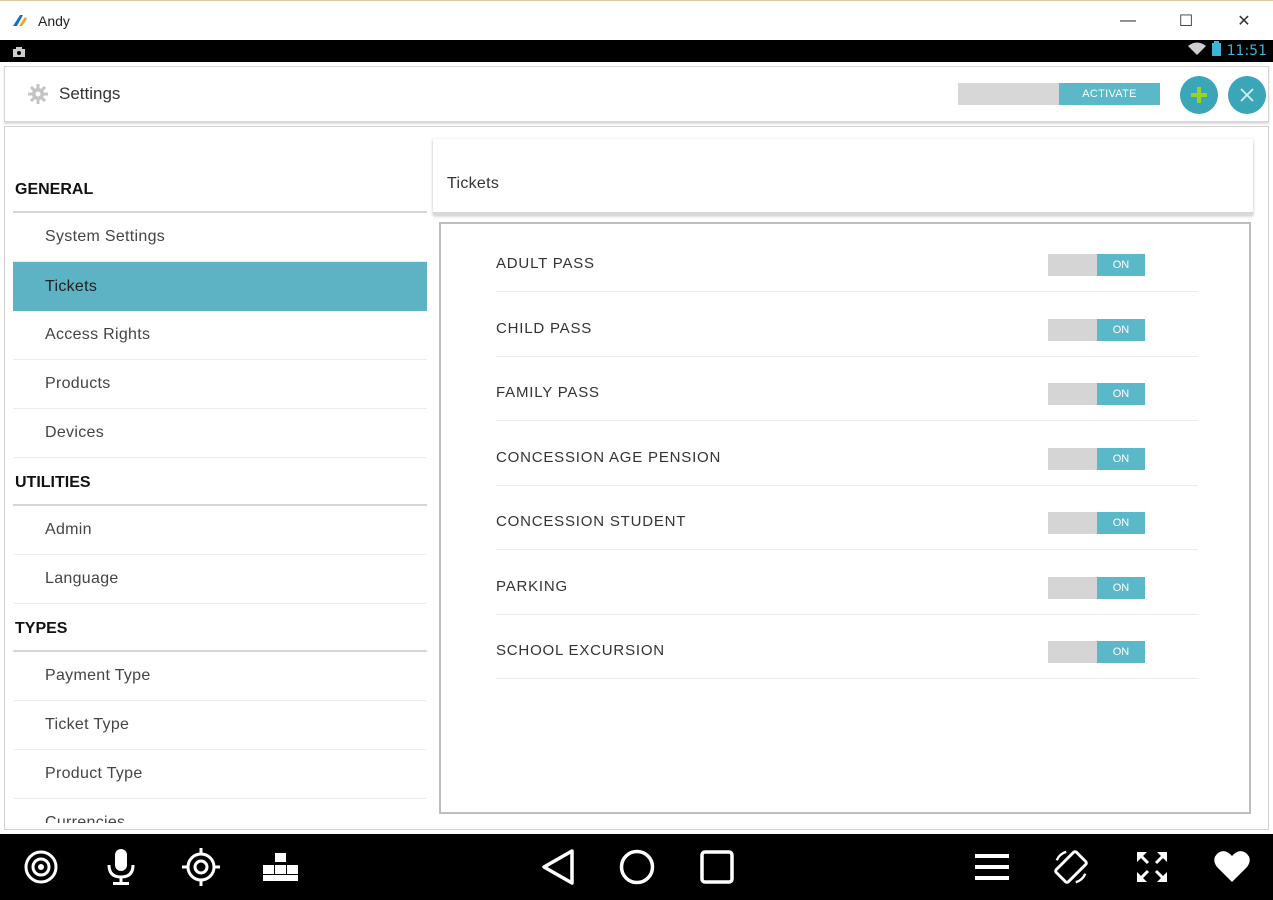 This screenshot has width=1273, height=900. What do you see at coordinates (38, 94) in the screenshot?
I see `gear-icon` at bounding box center [38, 94].